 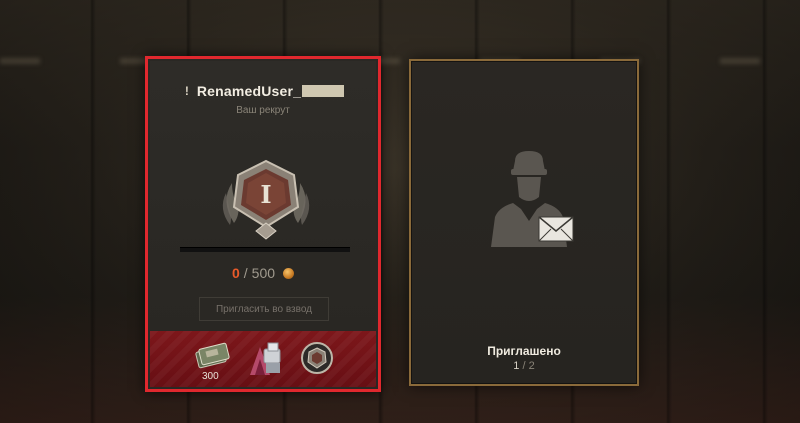 What do you see at coordinates (186, 91) in the screenshot?
I see `notice-icon: !` at bounding box center [186, 91].